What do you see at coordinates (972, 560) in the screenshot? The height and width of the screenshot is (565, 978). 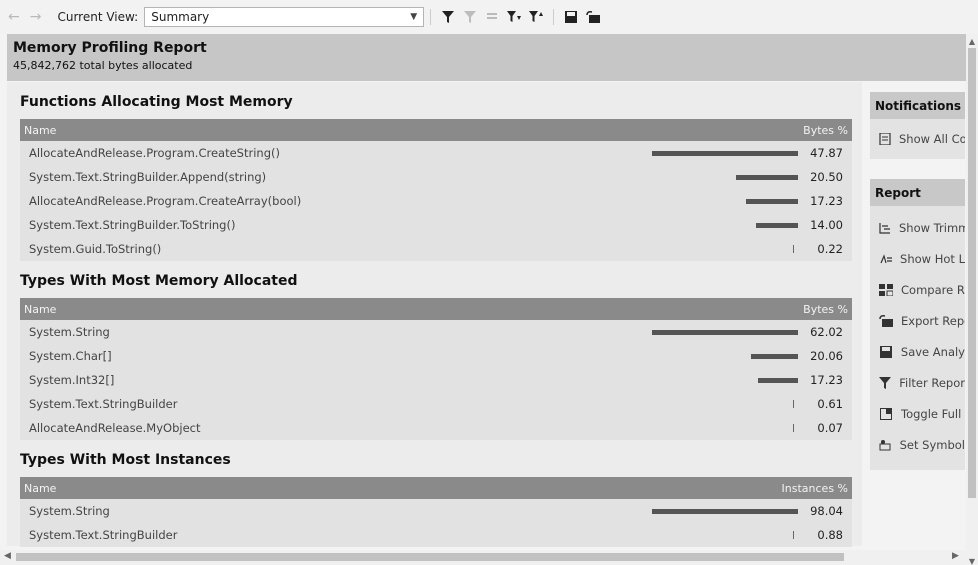 I see `scroll-down-icon: ▼` at bounding box center [972, 560].